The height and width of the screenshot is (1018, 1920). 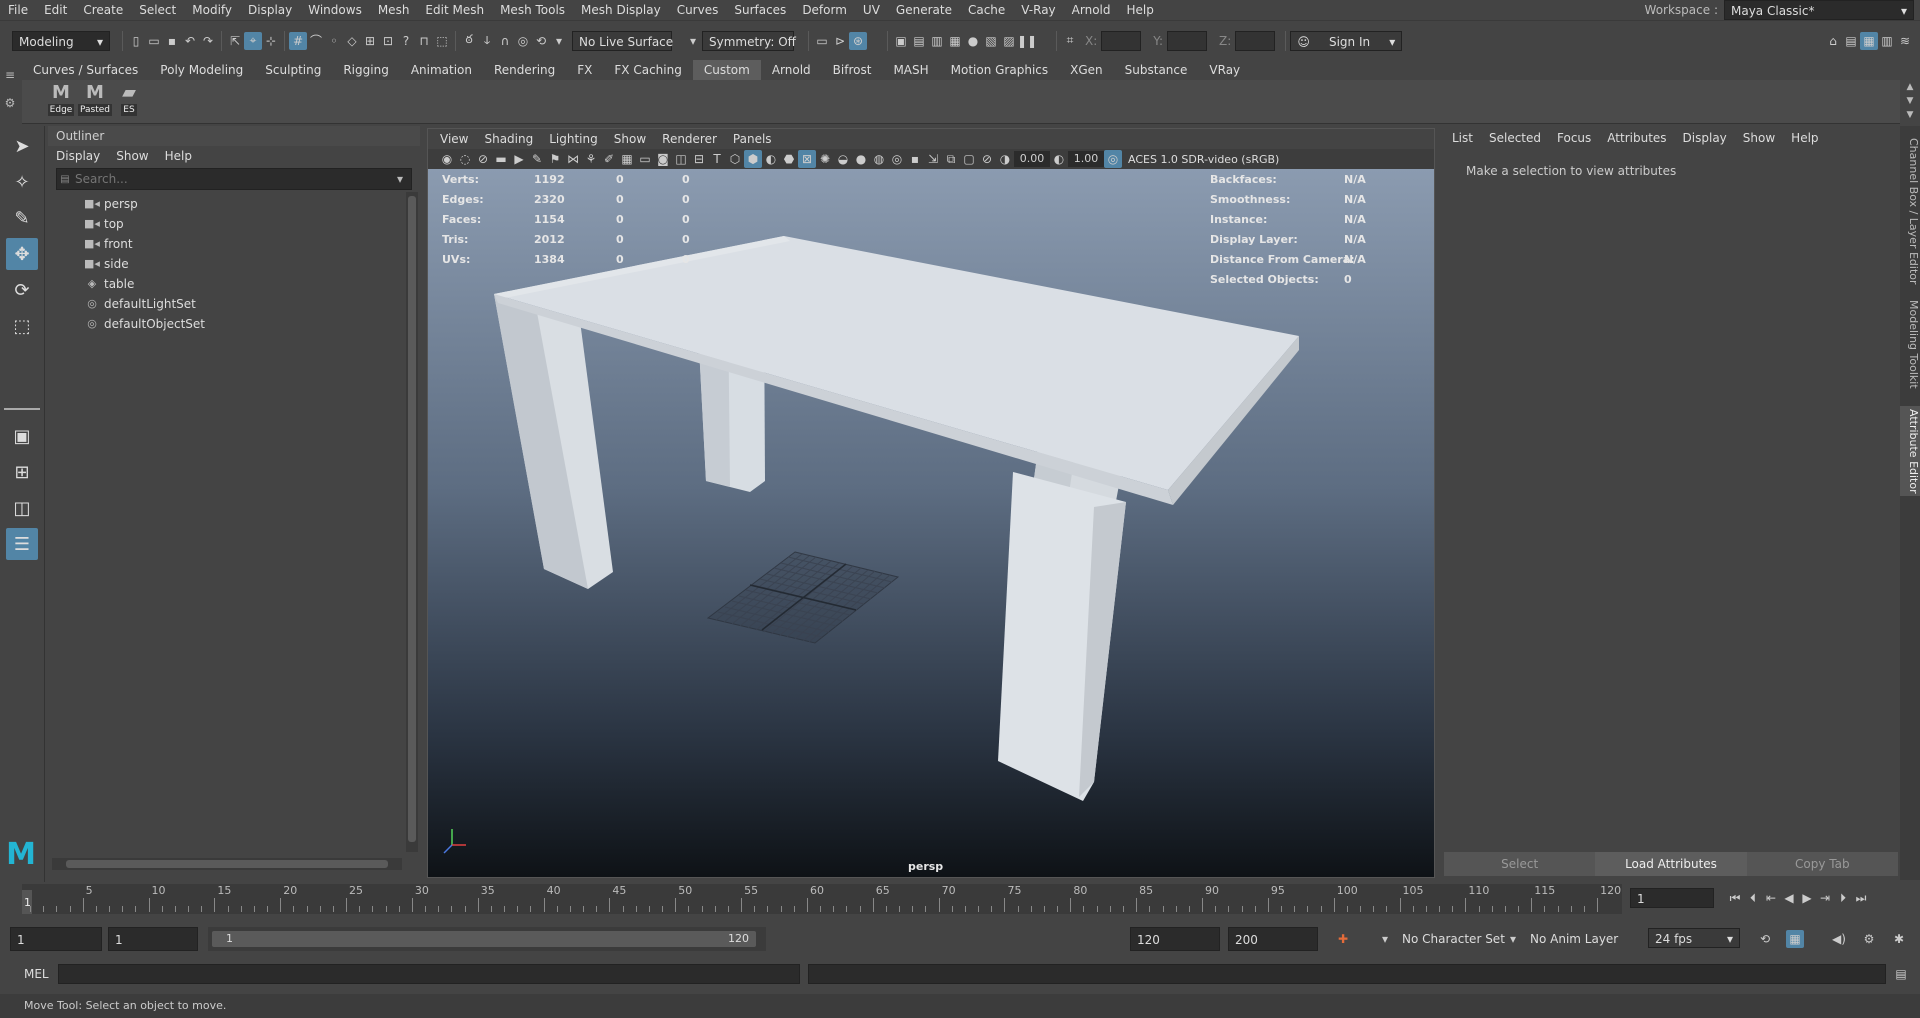 I want to click on outliner-item-defaultobjectset: ◎ defaultObjectSet, so click(x=234, y=324).